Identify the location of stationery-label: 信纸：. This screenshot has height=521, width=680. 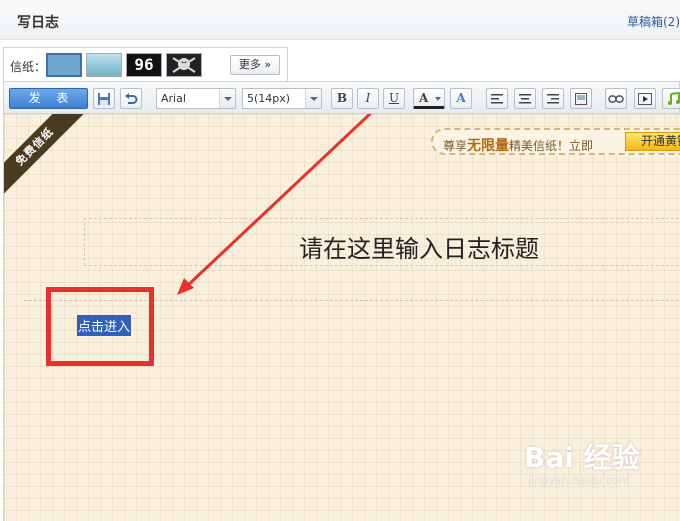
(28, 67).